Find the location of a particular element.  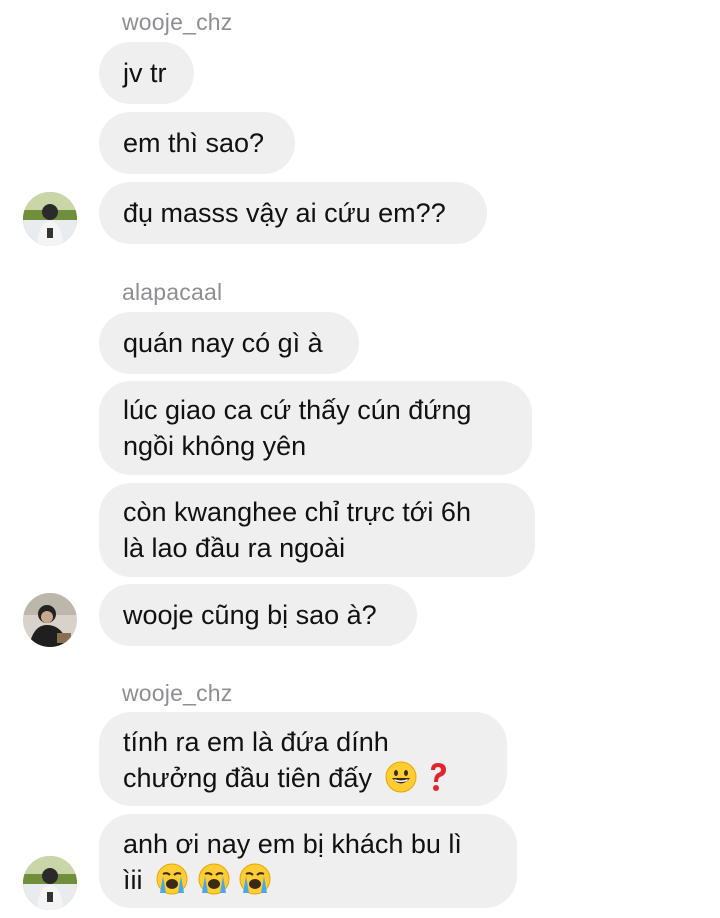

message-text: jv tr is located at coordinates (145, 73).